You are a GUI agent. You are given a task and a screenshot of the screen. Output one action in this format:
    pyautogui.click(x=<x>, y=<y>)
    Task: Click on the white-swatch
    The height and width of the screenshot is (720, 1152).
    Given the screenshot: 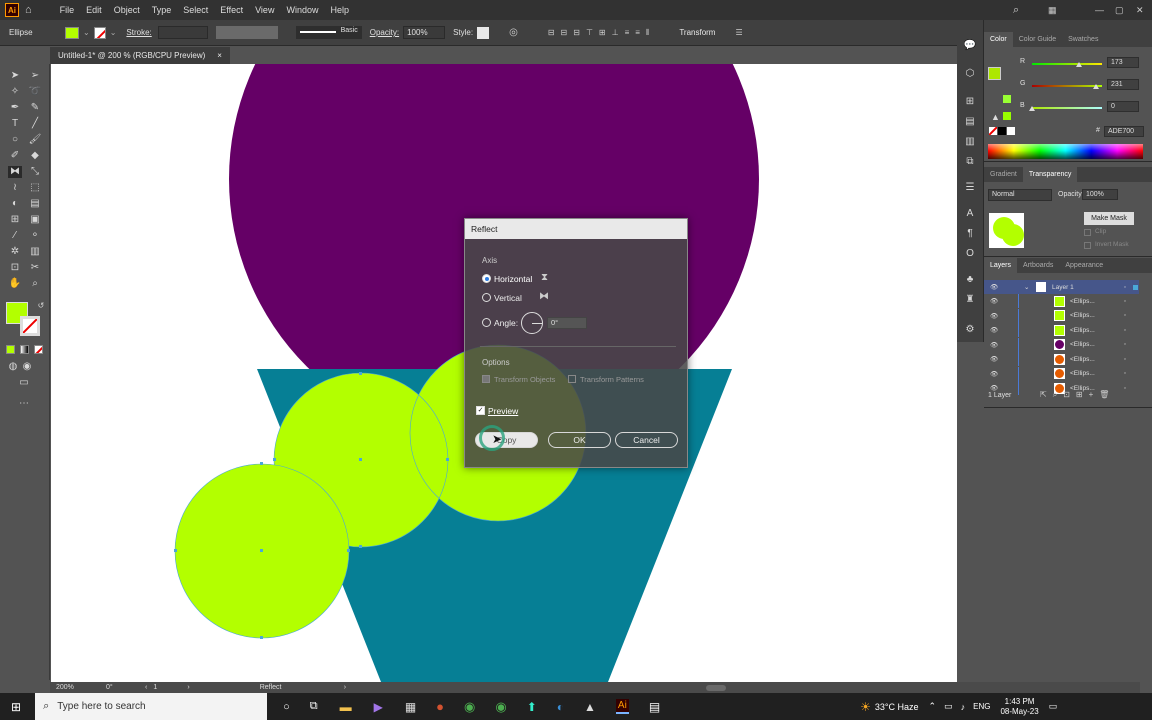 What is the action you would take?
    pyautogui.click(x=1011, y=131)
    